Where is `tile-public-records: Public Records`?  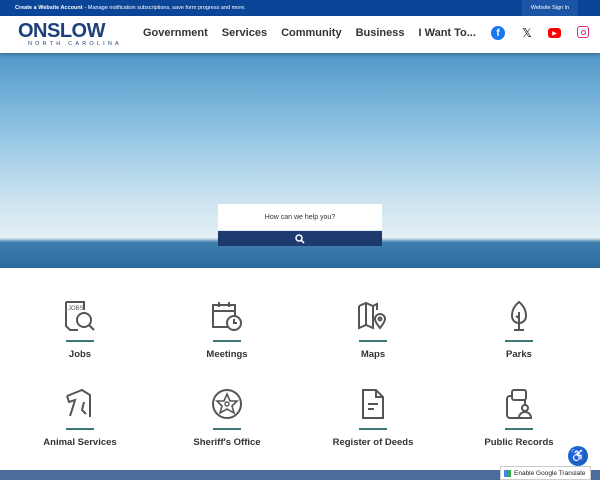 tile-public-records: Public Records is located at coordinates (519, 418).